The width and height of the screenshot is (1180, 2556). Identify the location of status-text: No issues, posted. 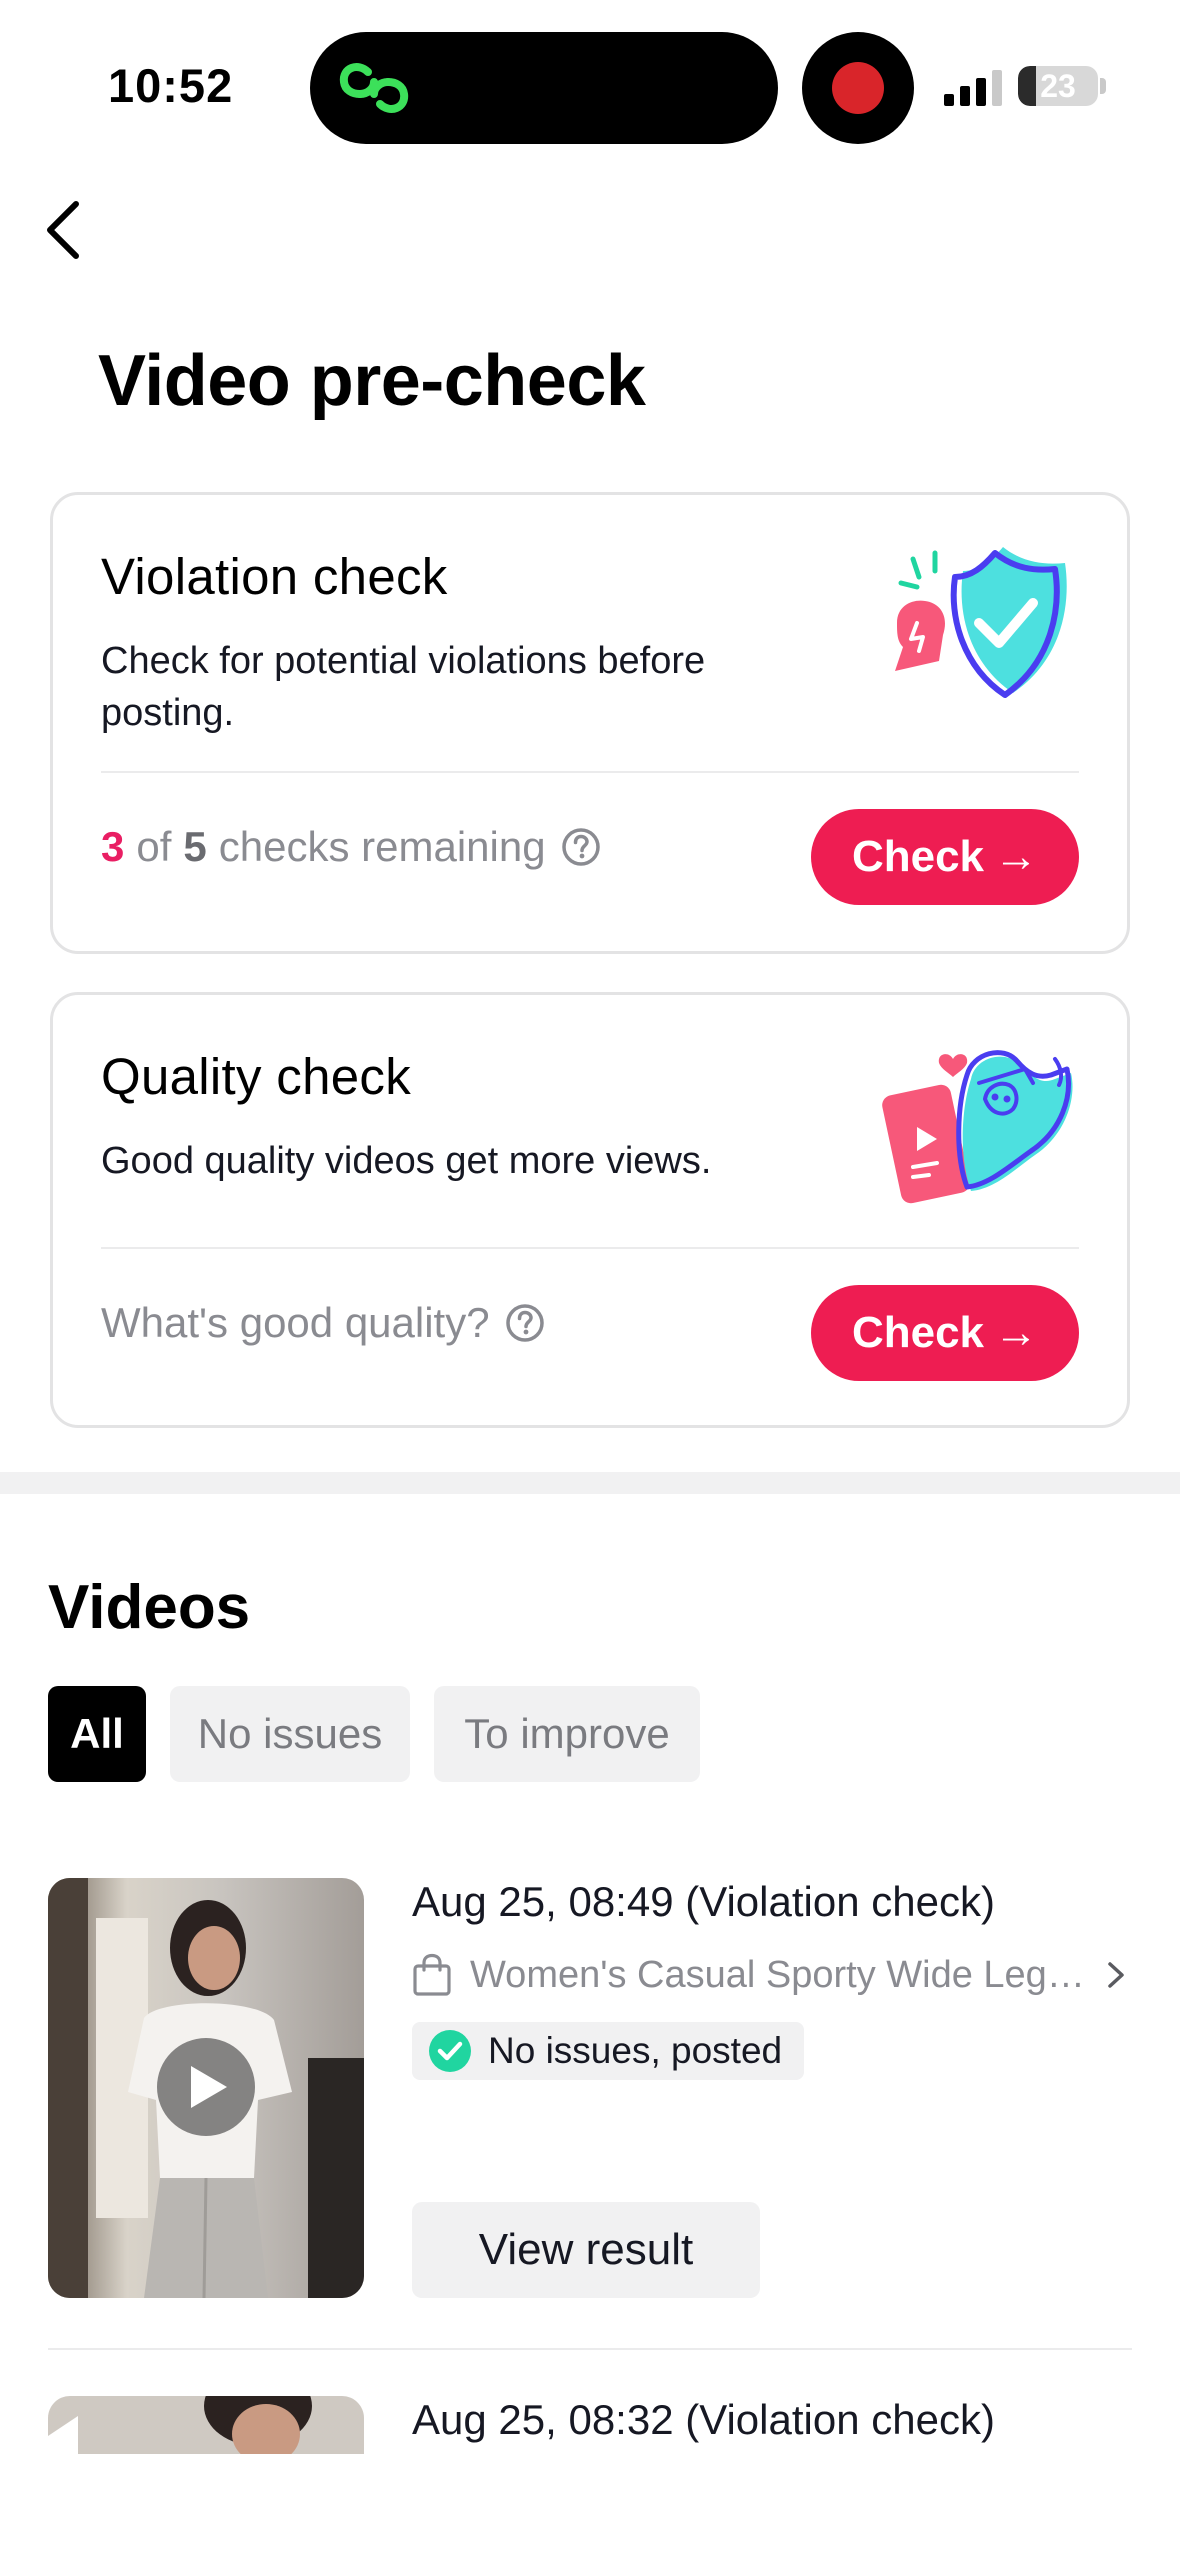
(635, 2050).